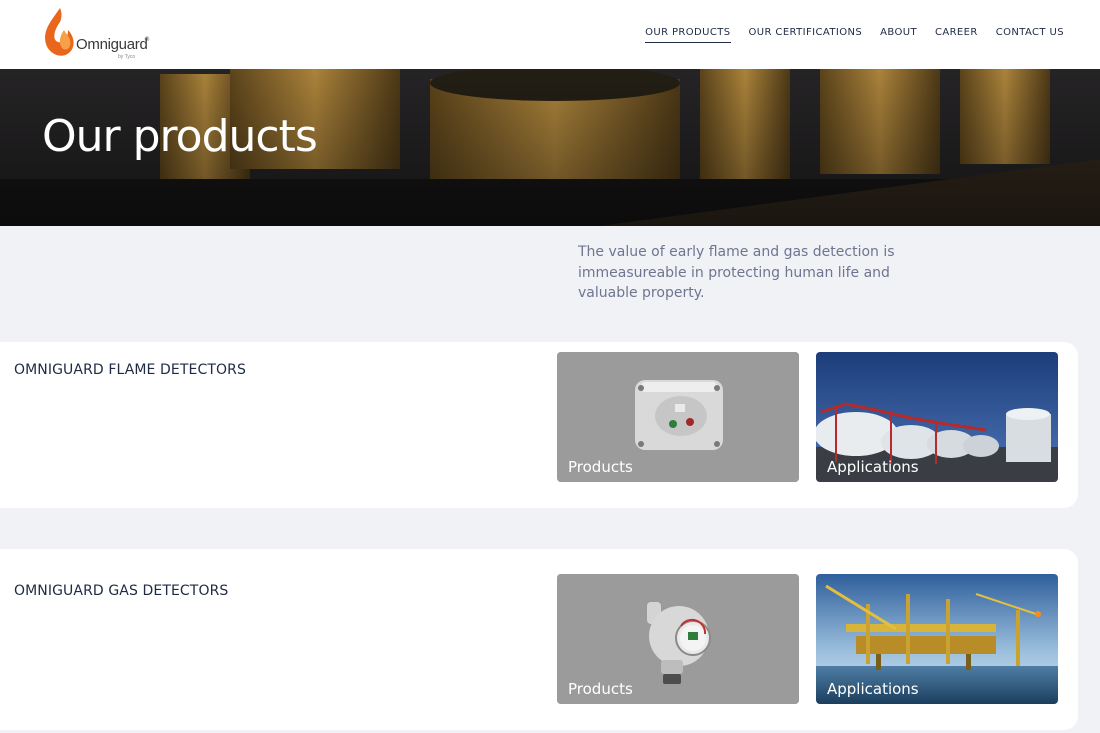 Image resolution: width=1100 pixels, height=733 pixels. I want to click on omniguard-logo: Omniguard ® by Tyco, so click(100, 34).